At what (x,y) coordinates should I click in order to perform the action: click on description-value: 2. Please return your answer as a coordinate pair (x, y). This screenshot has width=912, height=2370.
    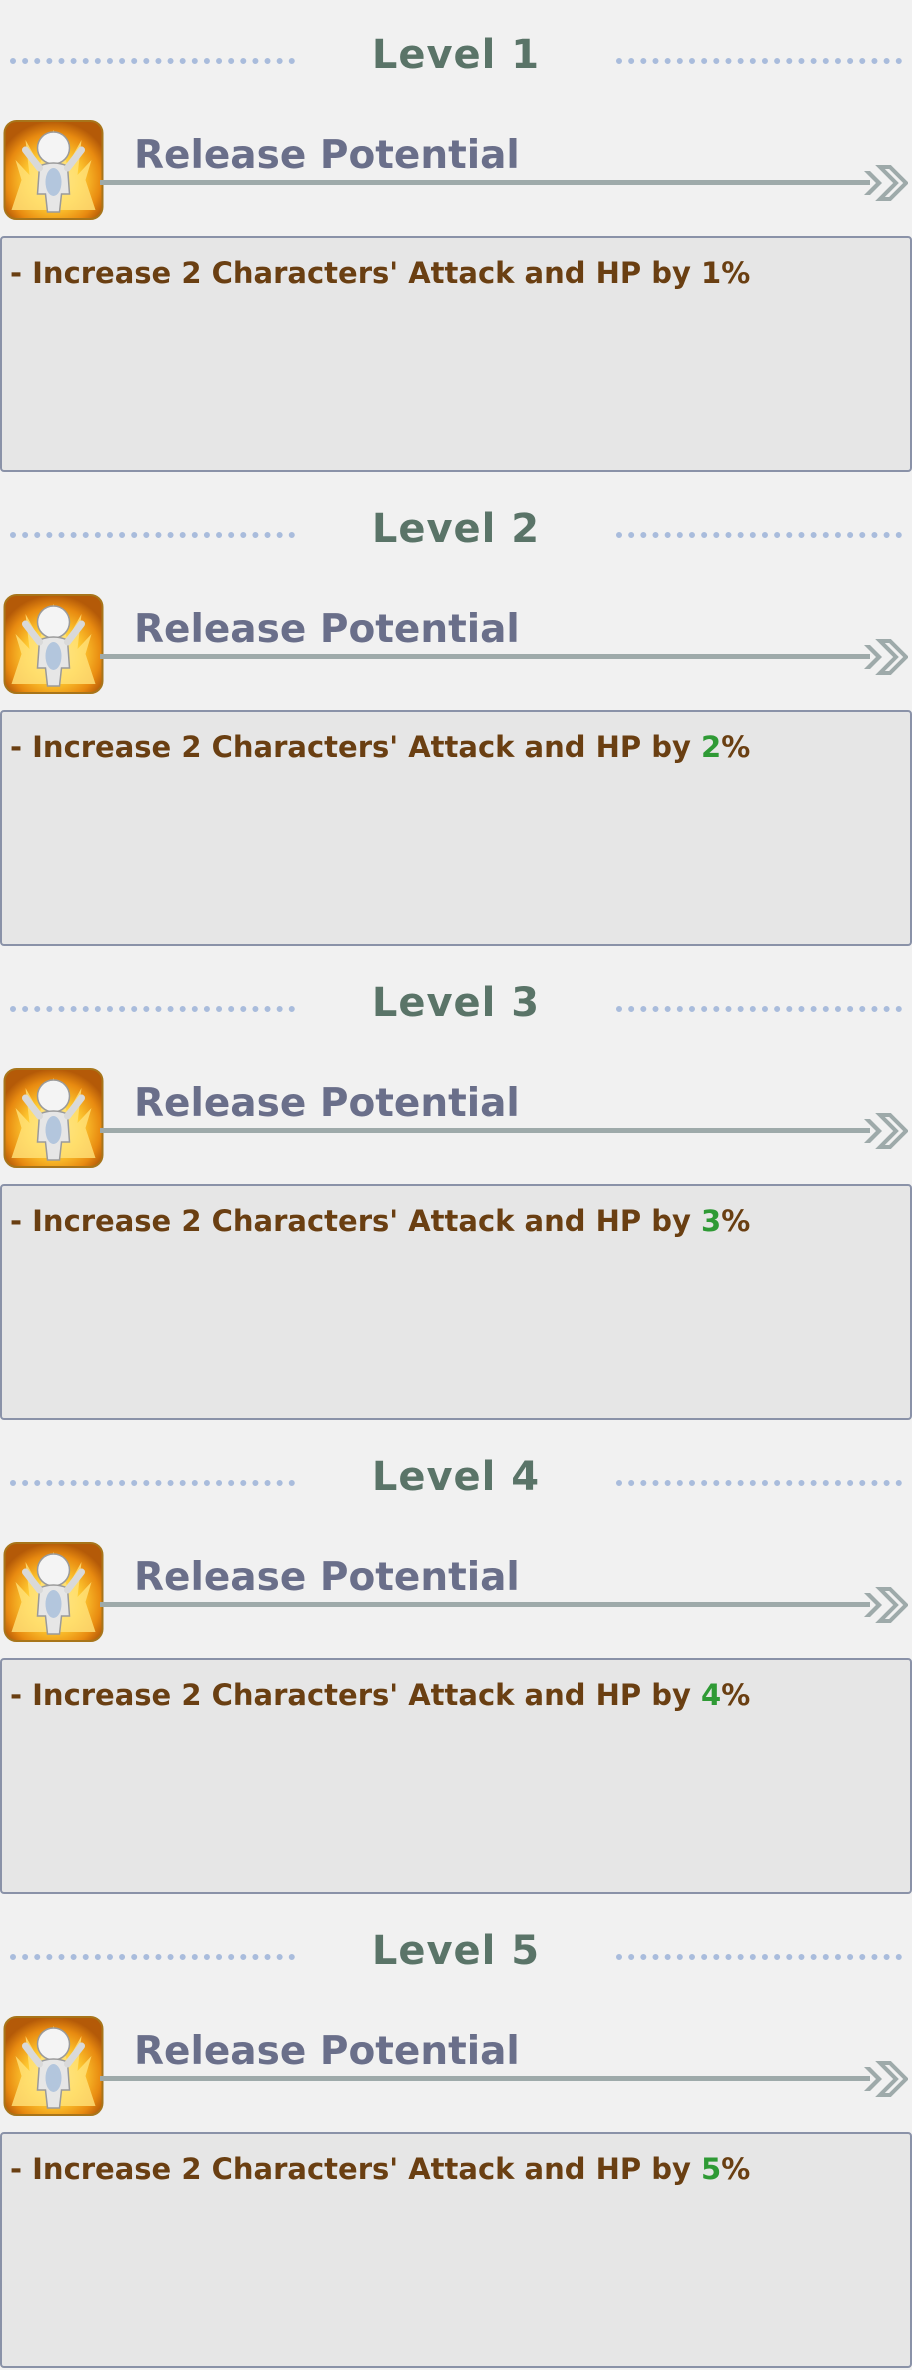
    Looking at the image, I should click on (711, 747).